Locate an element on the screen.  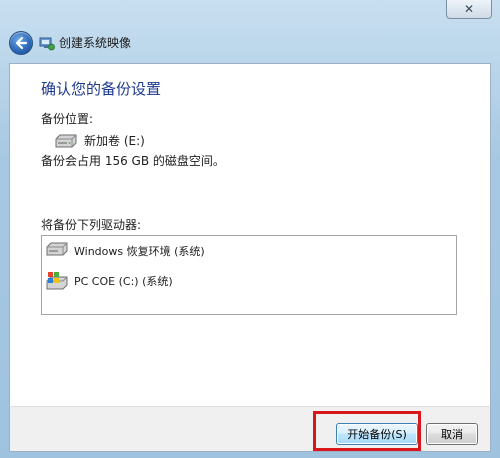
target-drive-name: 新加卷 (E:) is located at coordinates (114, 141).